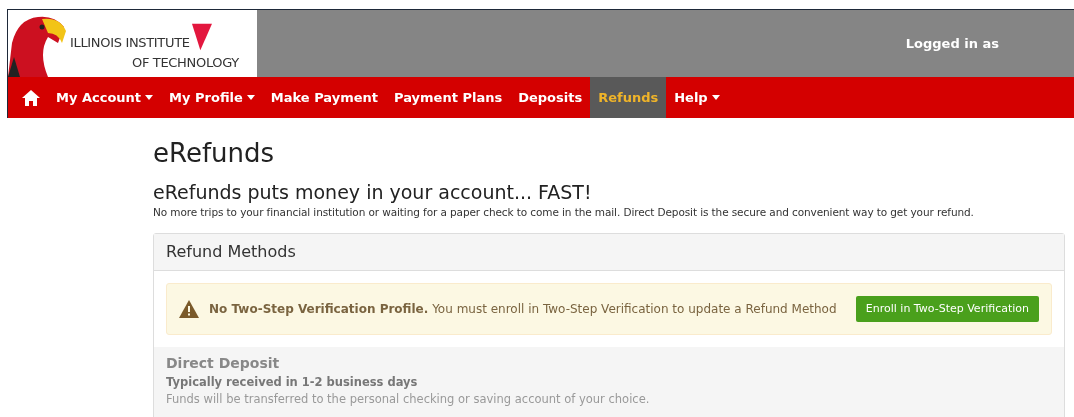  What do you see at coordinates (185, 63) in the screenshot?
I see `logo-text: OF TECHNOLOGY` at bounding box center [185, 63].